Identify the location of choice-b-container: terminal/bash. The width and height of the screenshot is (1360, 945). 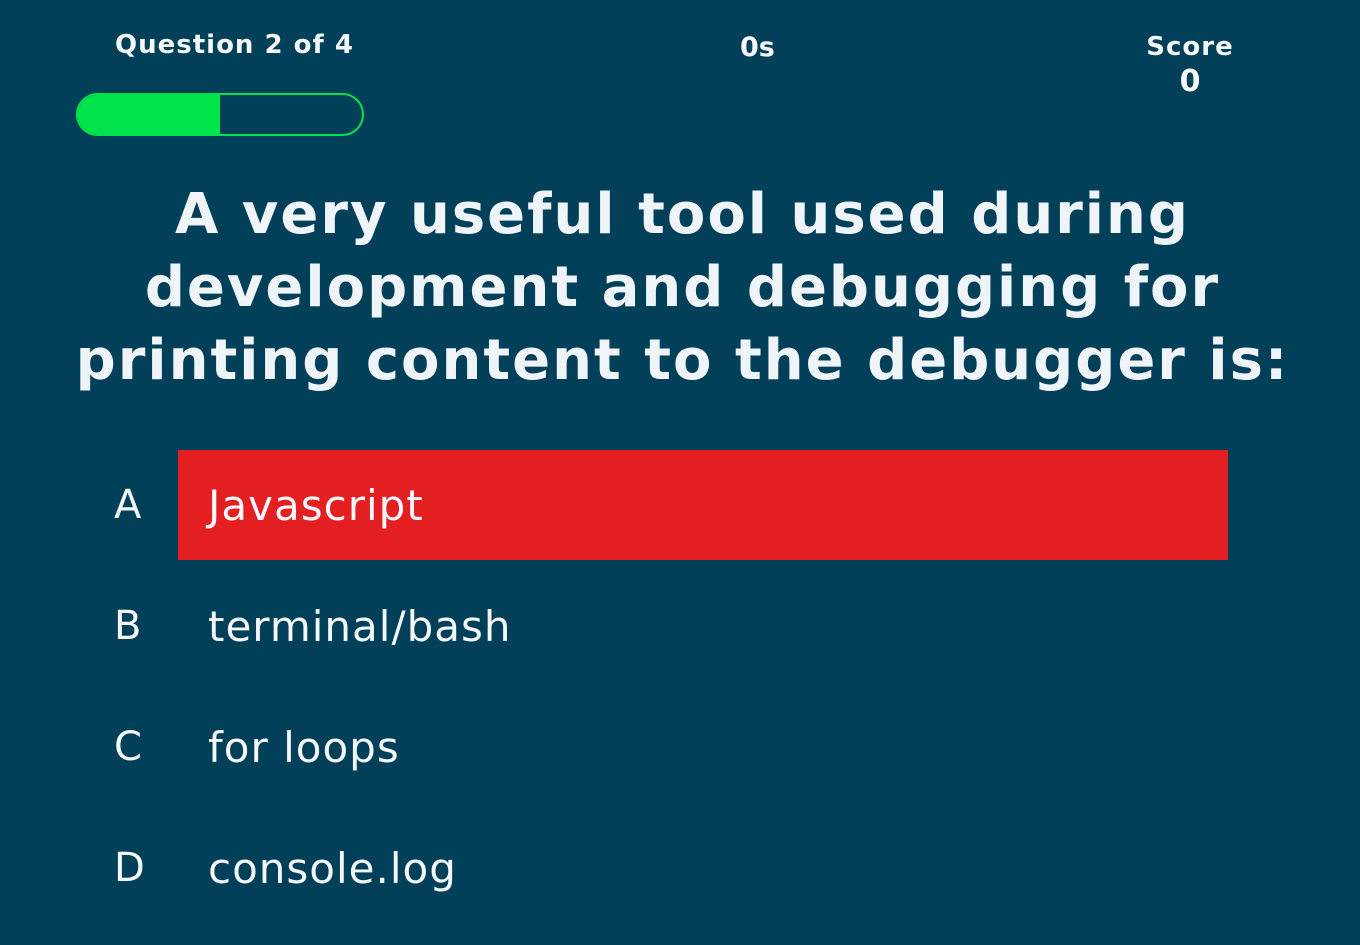
(703, 626).